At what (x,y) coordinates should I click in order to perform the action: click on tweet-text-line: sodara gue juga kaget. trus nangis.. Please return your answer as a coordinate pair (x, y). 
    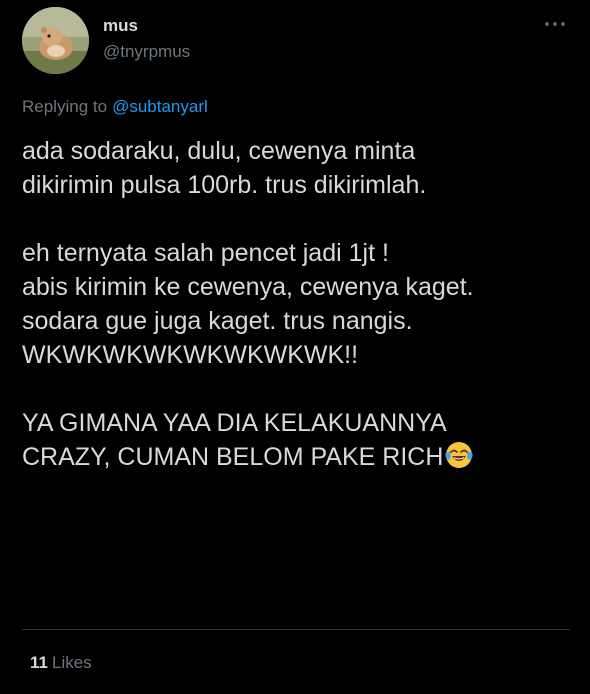
    Looking at the image, I should click on (217, 321).